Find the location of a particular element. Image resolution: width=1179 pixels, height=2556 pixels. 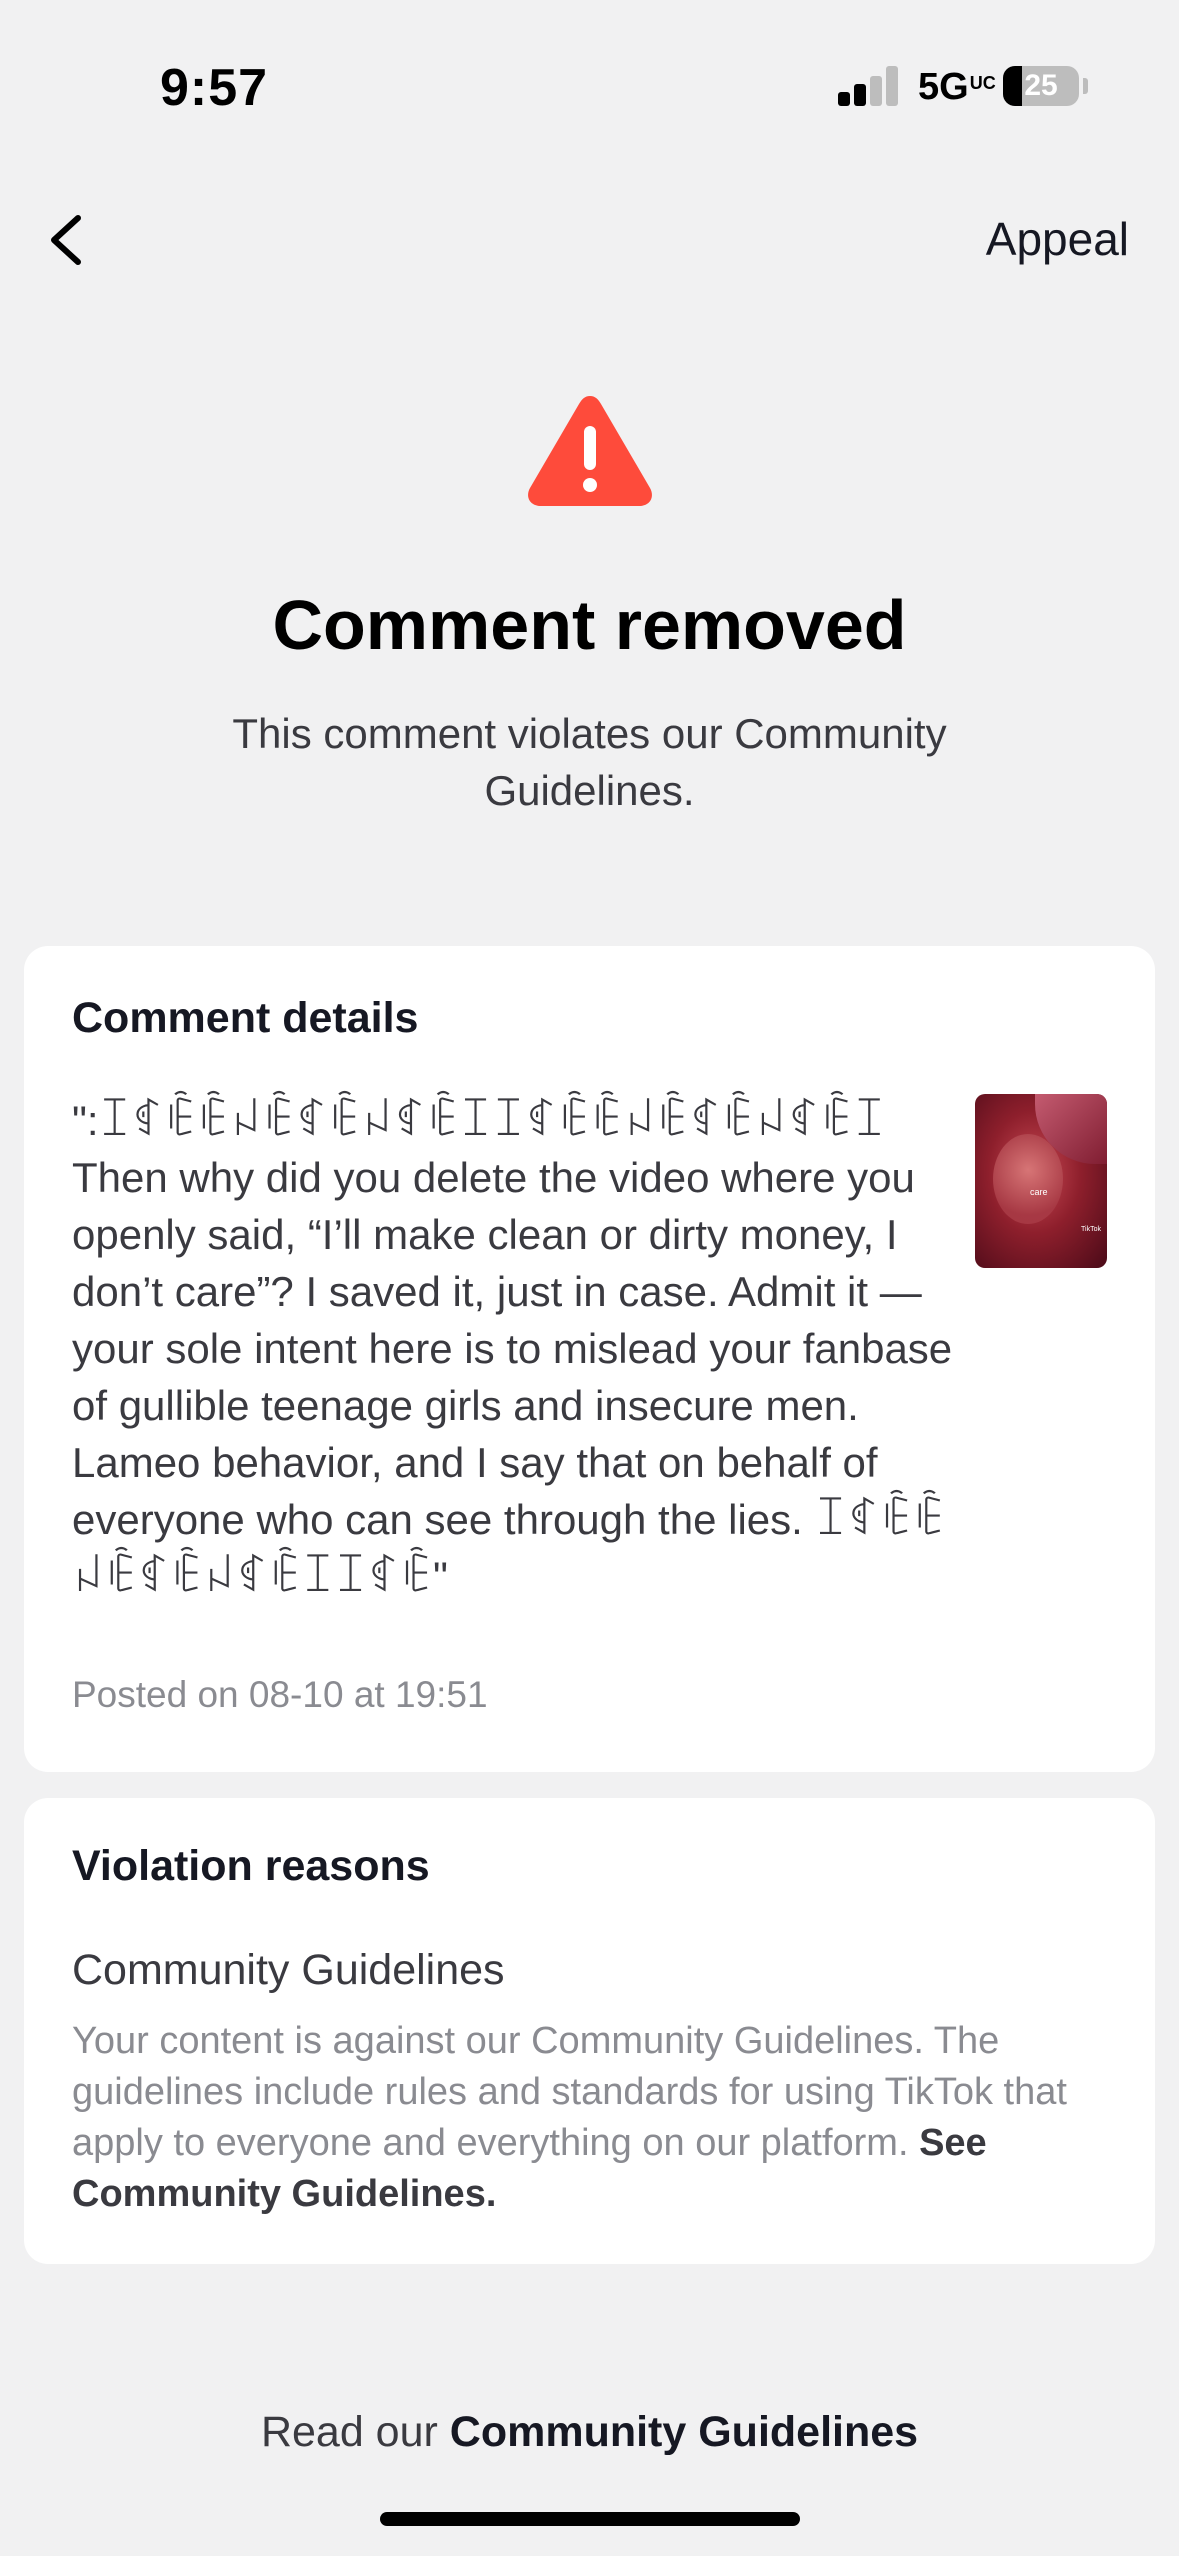

cellular-signal-icon is located at coordinates (868, 86).